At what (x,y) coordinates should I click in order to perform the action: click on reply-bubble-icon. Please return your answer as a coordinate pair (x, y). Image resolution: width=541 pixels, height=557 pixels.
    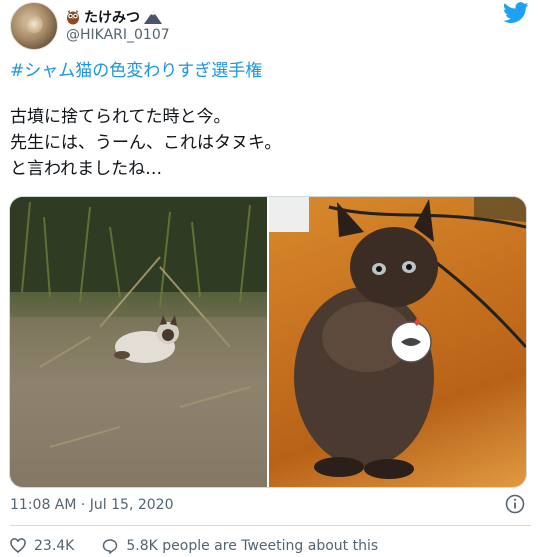
    Looking at the image, I should click on (110, 546).